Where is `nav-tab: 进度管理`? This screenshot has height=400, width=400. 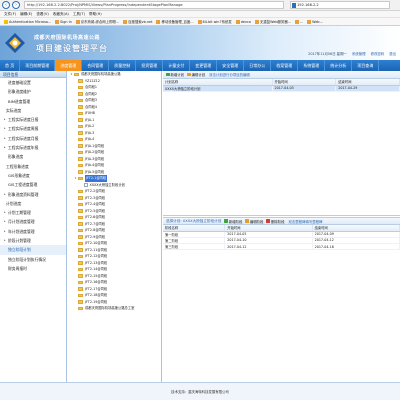 nav-tab: 进度管理 is located at coordinates (69, 65).